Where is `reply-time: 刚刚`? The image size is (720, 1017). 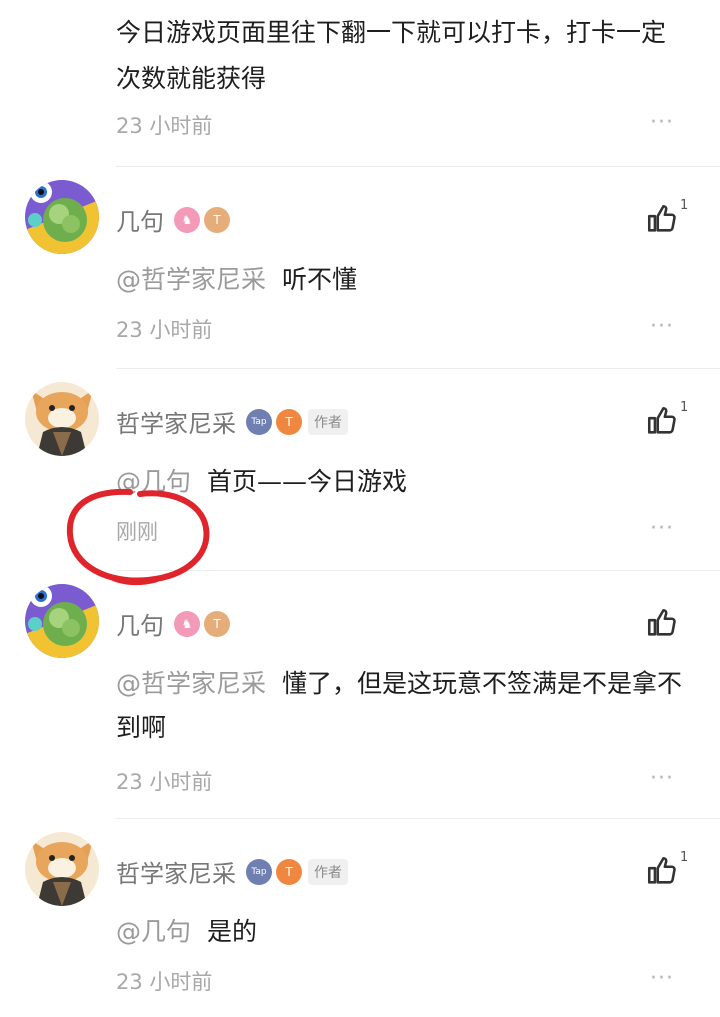 reply-time: 刚刚 is located at coordinates (137, 532).